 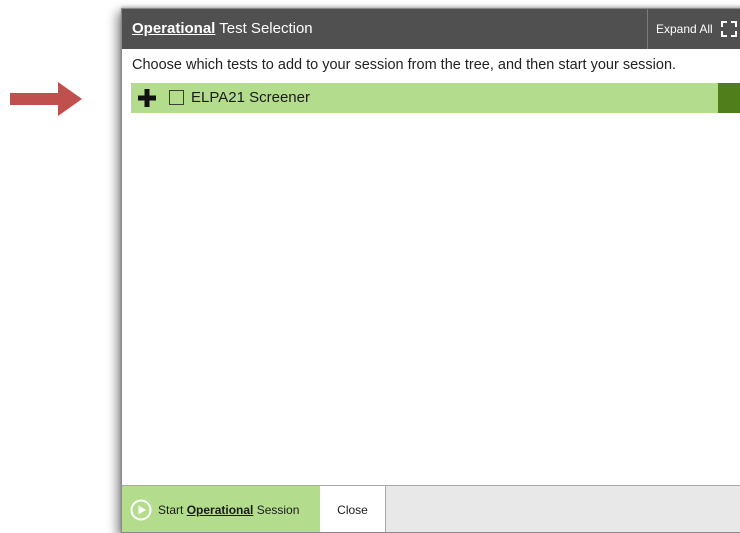 What do you see at coordinates (684, 29) in the screenshot?
I see `expand-all-label: Expand All` at bounding box center [684, 29].